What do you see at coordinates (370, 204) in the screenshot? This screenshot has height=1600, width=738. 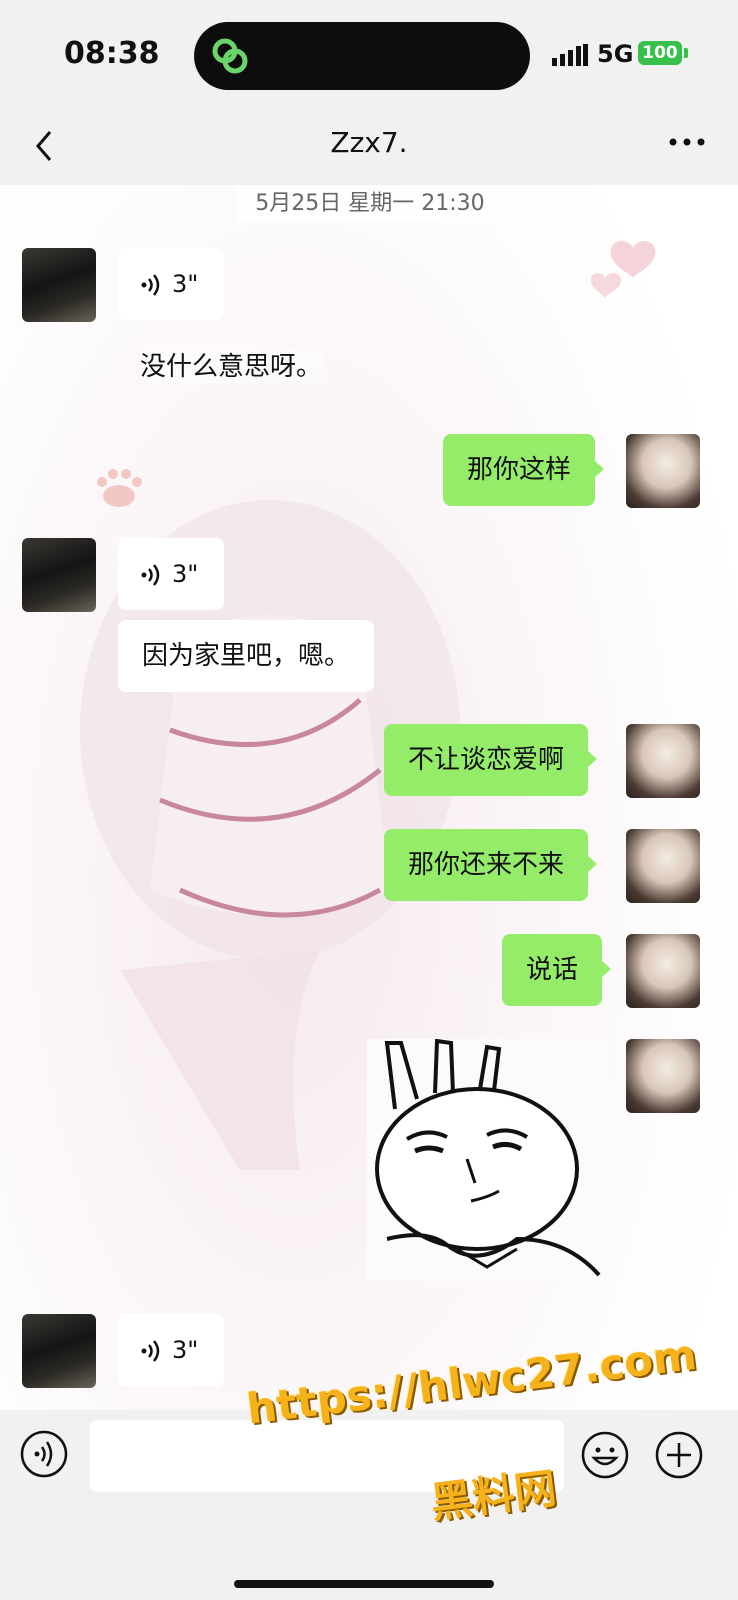 I see `message-timestamp: 5月25日 星期一 21:30` at bounding box center [370, 204].